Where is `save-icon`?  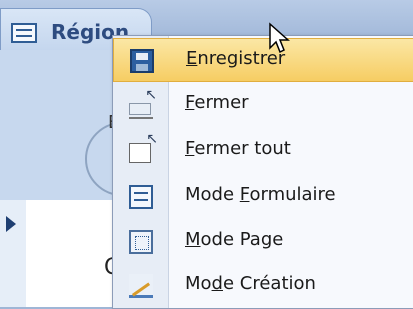
save-icon is located at coordinates (142, 61).